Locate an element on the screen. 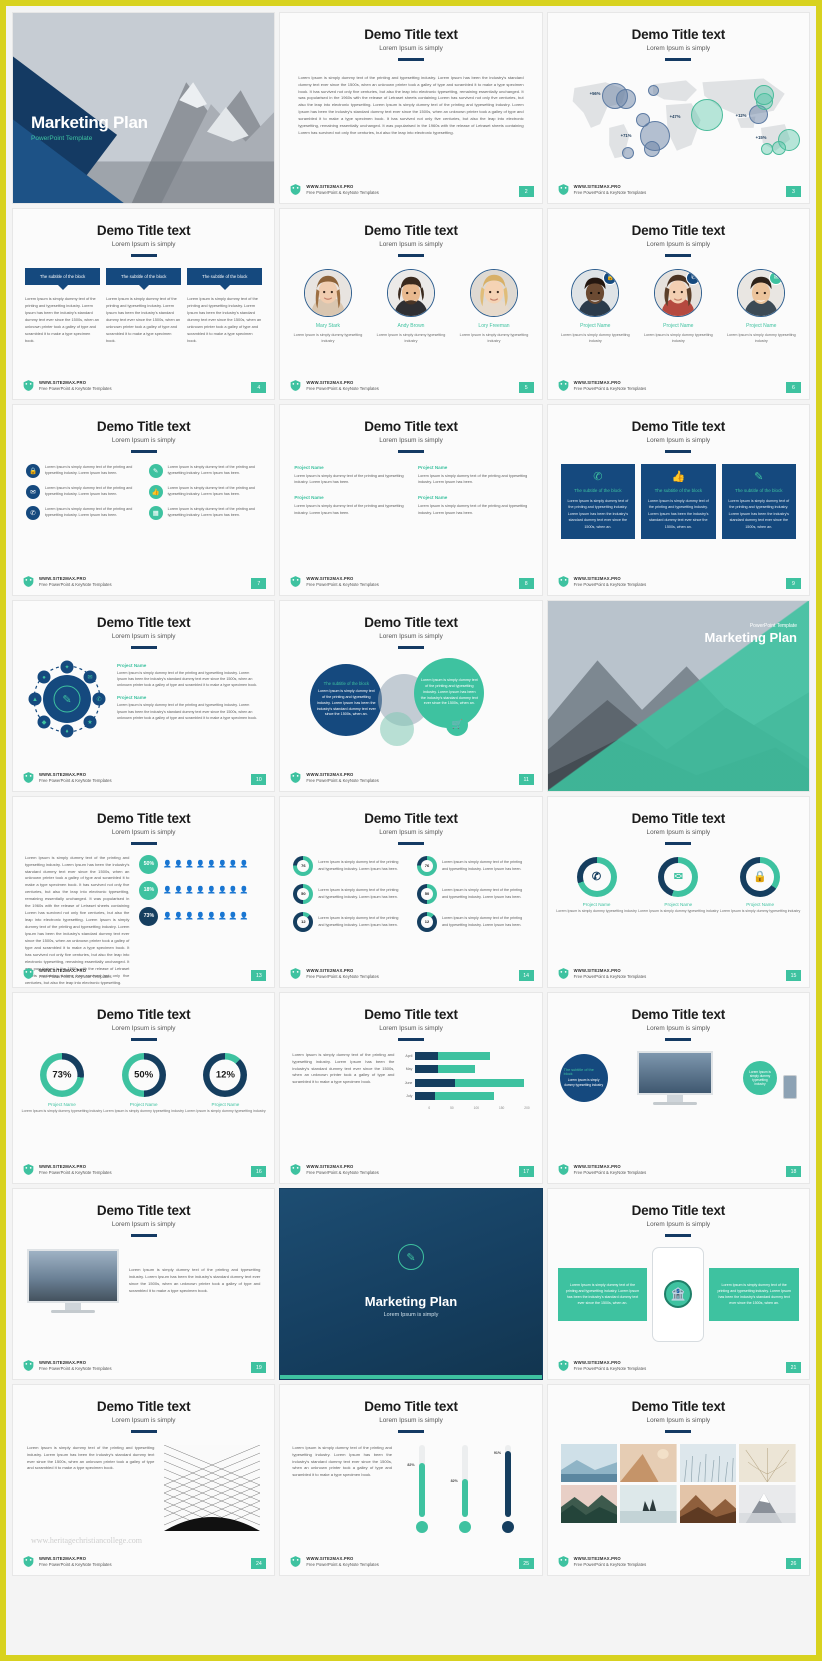 The width and height of the screenshot is (822, 1661). mail-icon: ✉ is located at coordinates (776, 277).